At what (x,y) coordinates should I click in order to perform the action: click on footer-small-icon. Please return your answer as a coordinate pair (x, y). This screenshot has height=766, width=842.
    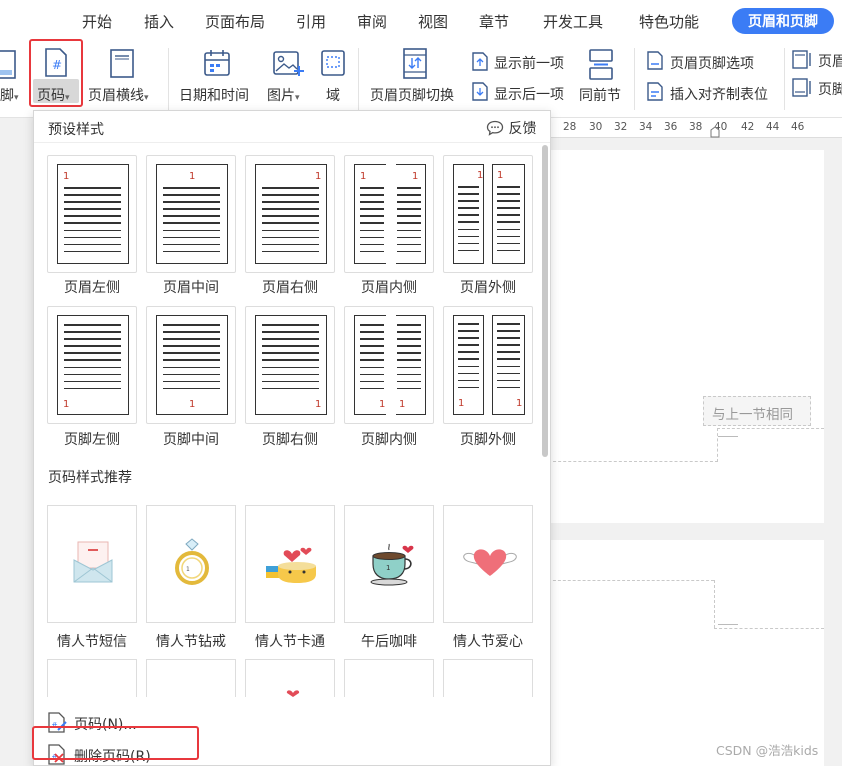
    Looking at the image, I should click on (802, 88).